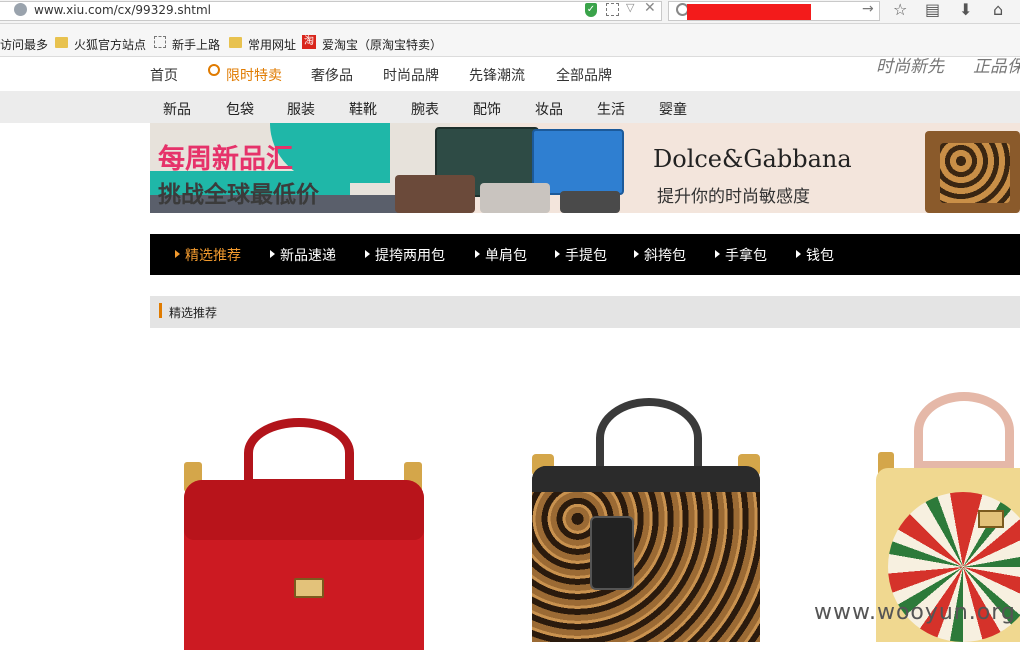  I want to click on tab-crossbody-bags: 斜挎包, so click(665, 255).